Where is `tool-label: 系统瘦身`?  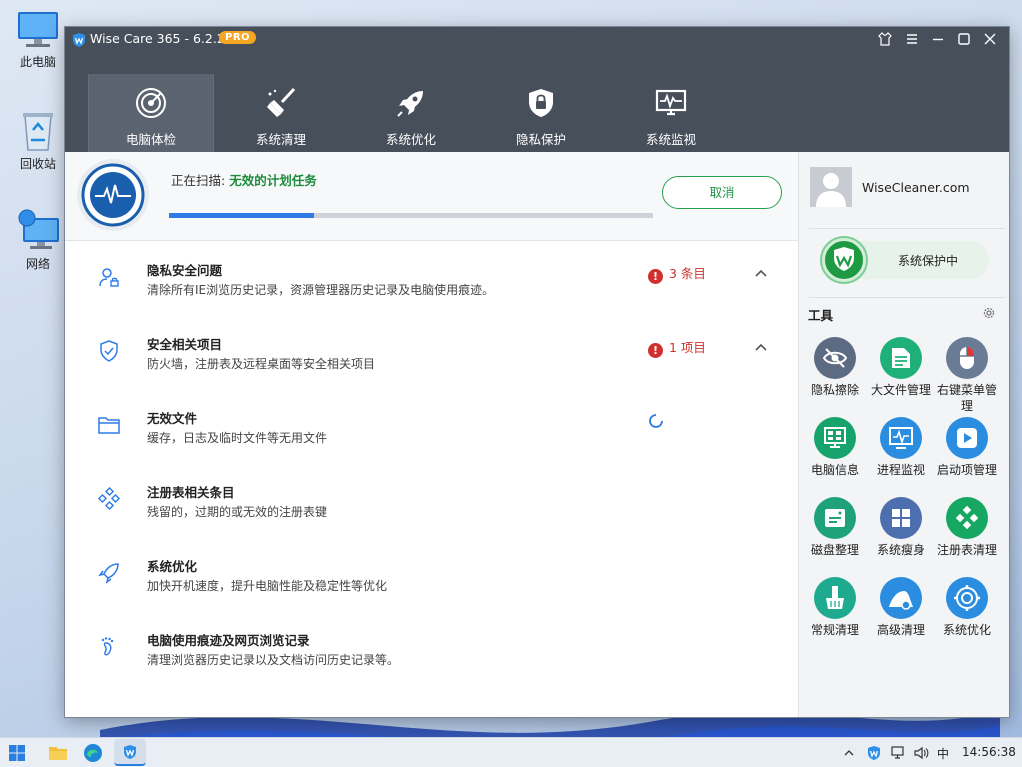 tool-label: 系统瘦身 is located at coordinates (900, 550).